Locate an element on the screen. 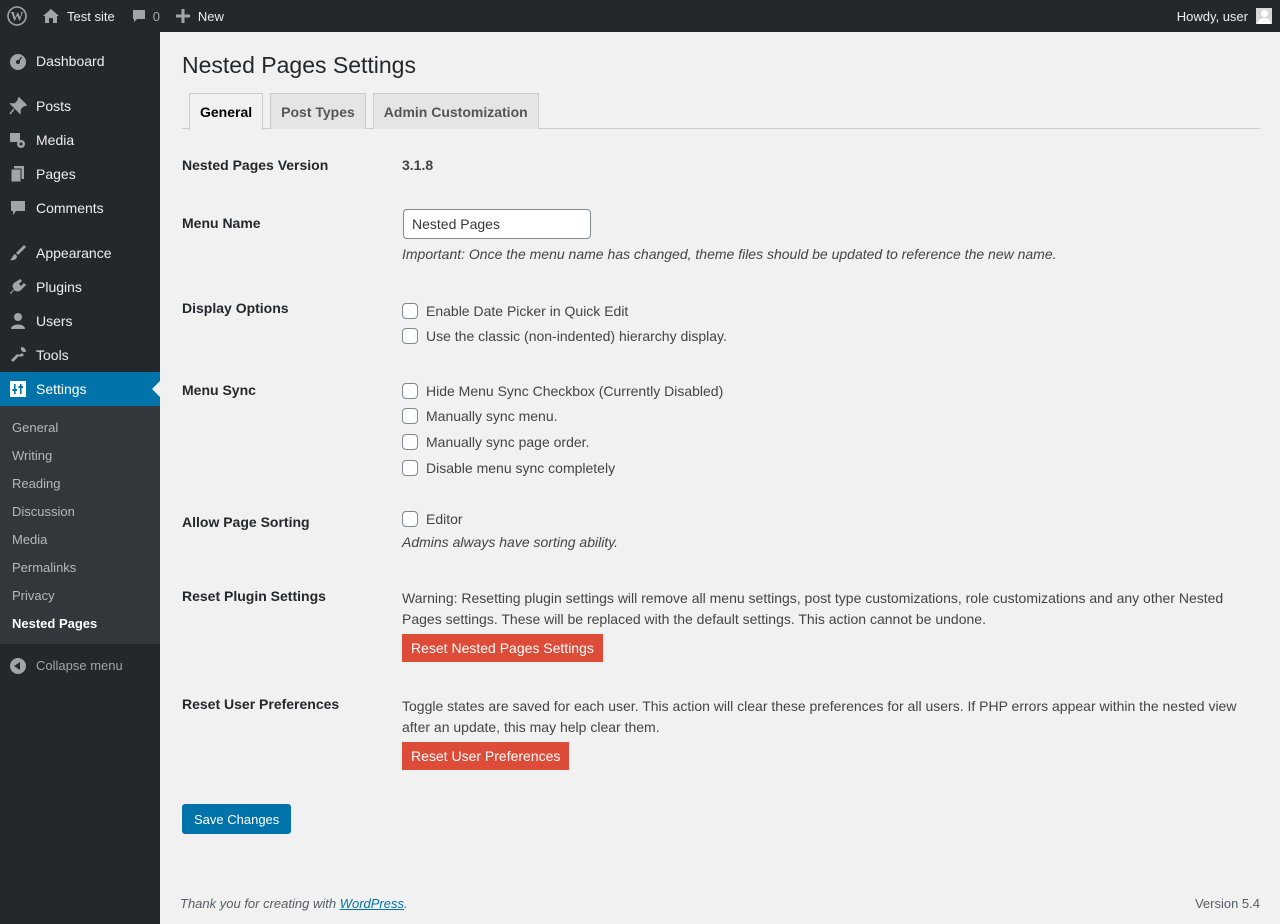 Image resolution: width=1280 pixels, height=924 pixels. tab-post-types: Post Types is located at coordinates (318, 111).